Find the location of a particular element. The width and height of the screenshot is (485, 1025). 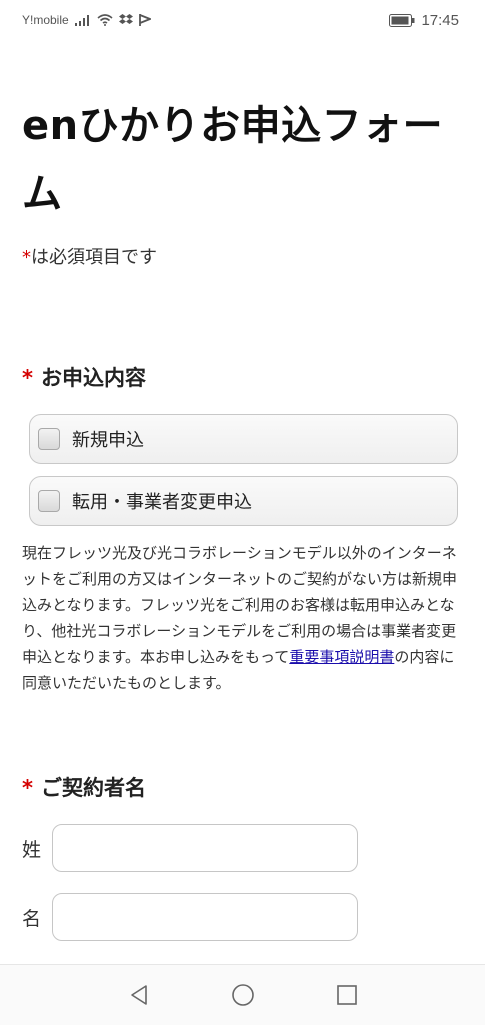

status-bar-right: 17:45 is located at coordinates (424, 20).